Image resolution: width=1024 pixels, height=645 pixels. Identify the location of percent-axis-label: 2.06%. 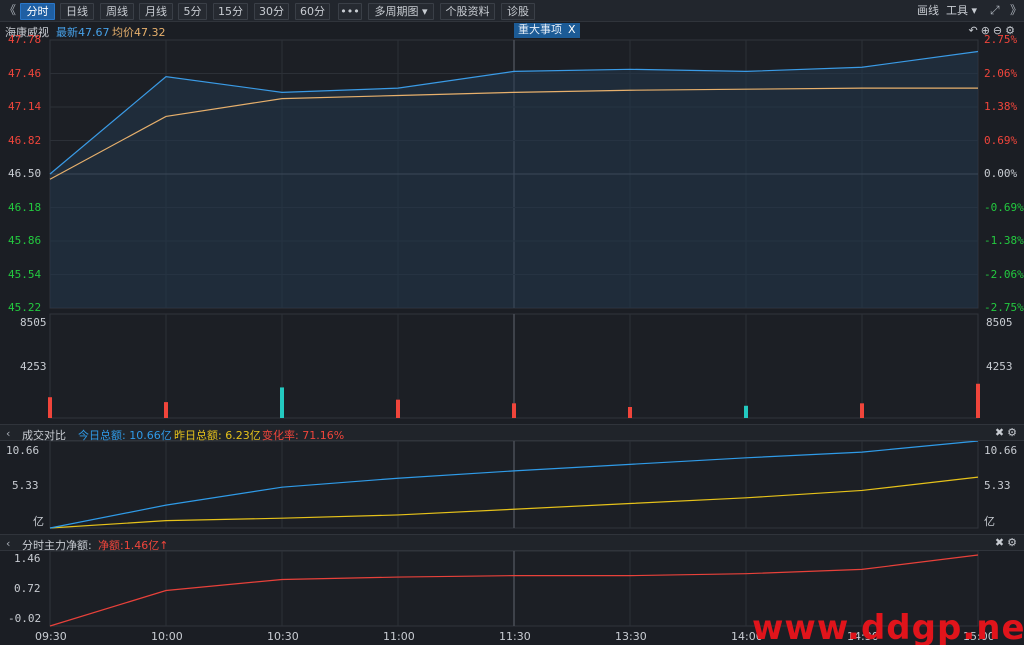
(1001, 73).